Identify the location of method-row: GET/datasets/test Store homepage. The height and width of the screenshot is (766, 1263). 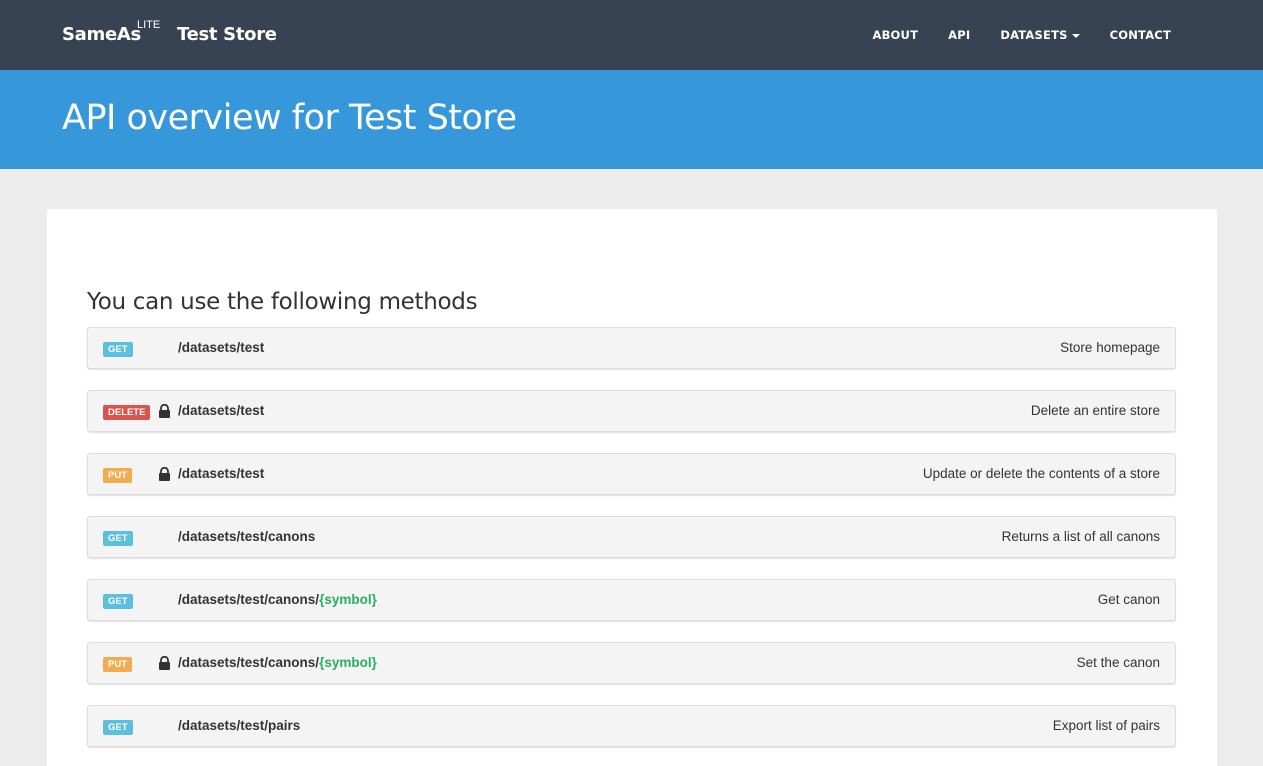
(631, 348).